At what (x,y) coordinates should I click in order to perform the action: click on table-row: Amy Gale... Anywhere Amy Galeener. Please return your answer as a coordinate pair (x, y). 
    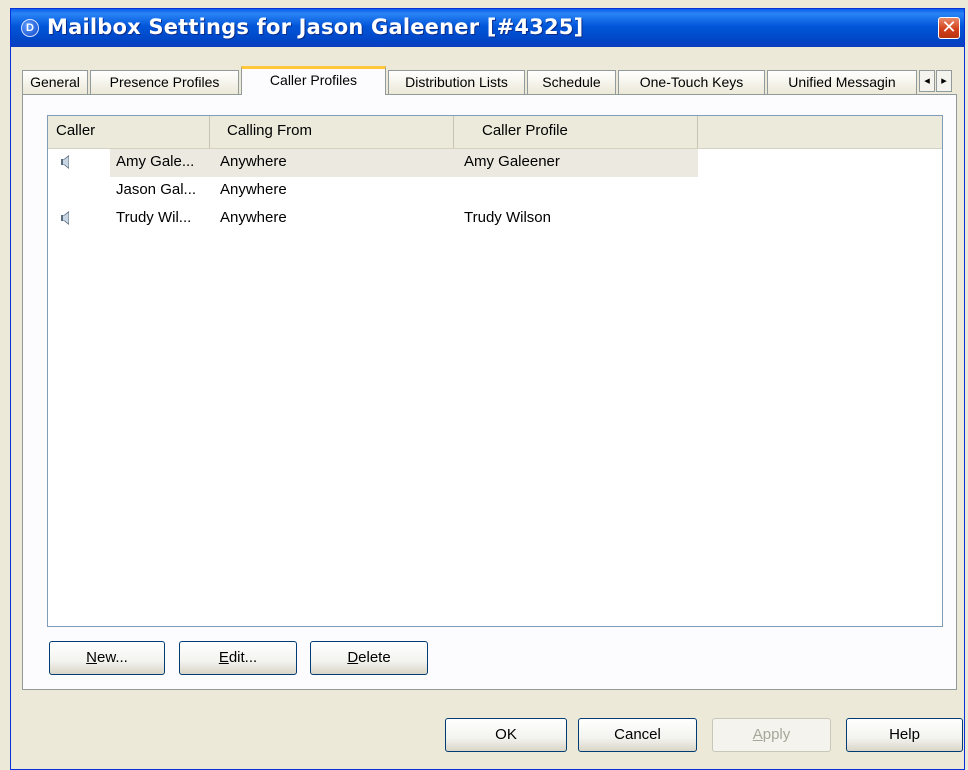
    Looking at the image, I should click on (495, 163).